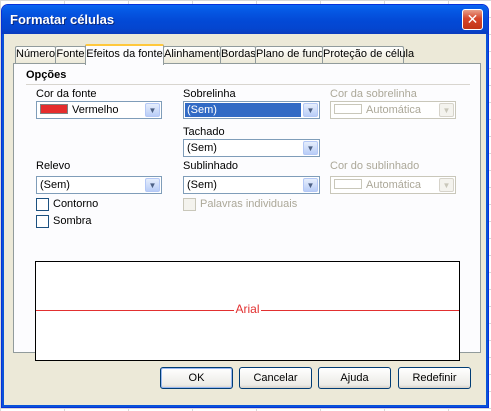 The height and width of the screenshot is (411, 491). Describe the element at coordinates (292, 54) in the screenshot. I see `tab-plano-de-fundo: Plano de fundo` at that location.